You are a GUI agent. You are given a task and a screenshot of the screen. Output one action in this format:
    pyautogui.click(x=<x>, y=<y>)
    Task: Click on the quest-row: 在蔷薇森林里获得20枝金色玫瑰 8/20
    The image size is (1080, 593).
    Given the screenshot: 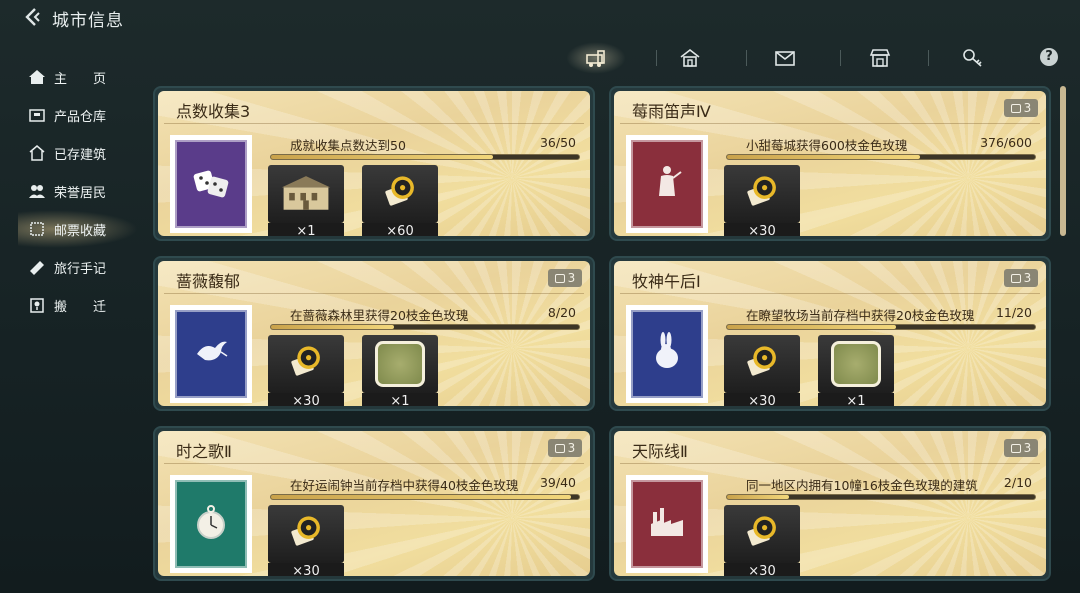 What is the action you would take?
    pyautogui.click(x=435, y=314)
    